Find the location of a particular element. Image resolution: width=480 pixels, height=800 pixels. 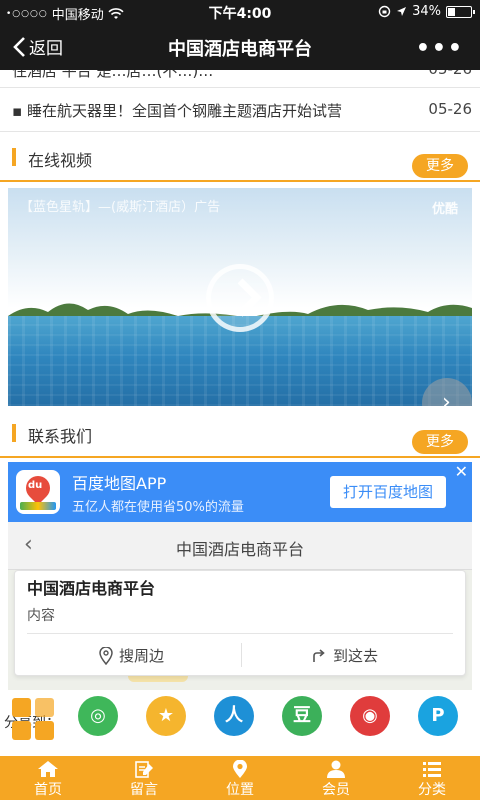

app-name: 百度地图APP is located at coordinates (119, 483).